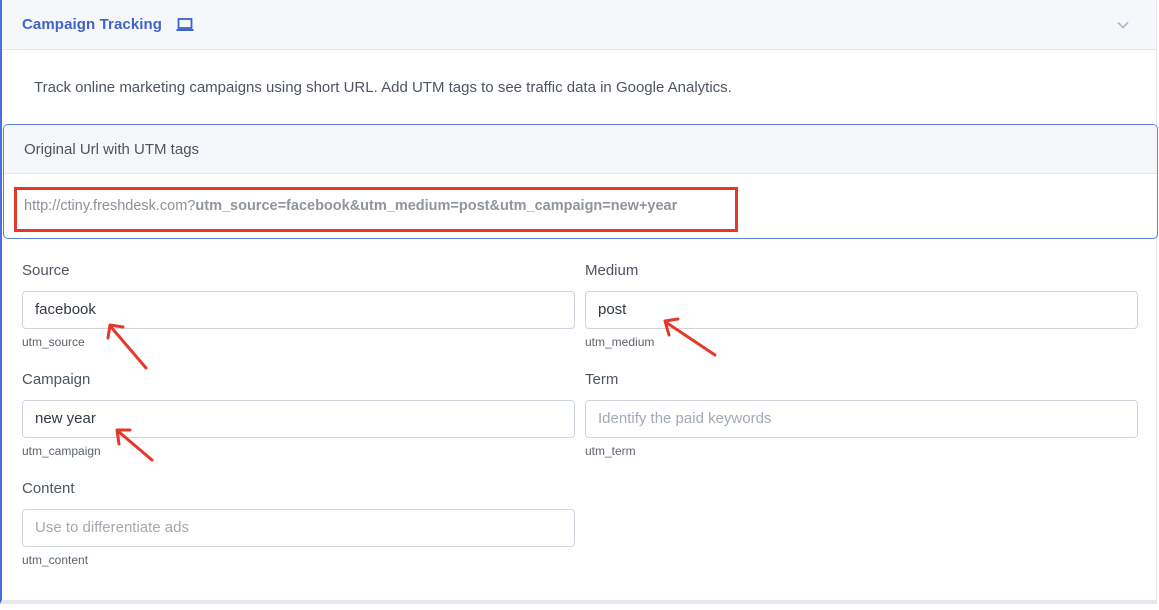  I want to click on term-input-placeholder: Identify the paid keywords, so click(685, 418).